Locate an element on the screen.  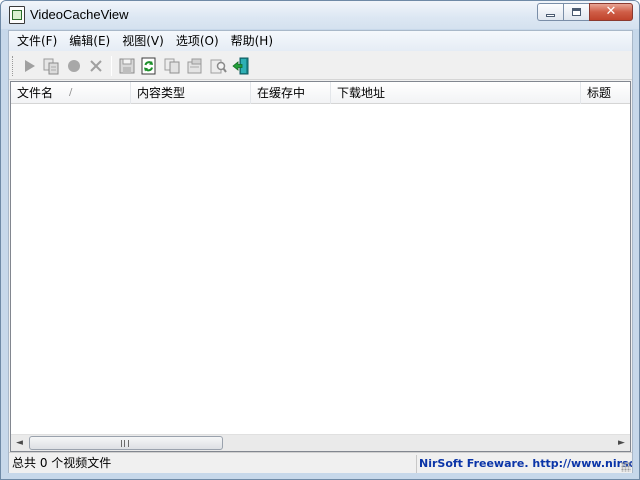
properties-icon is located at coordinates (194, 66).